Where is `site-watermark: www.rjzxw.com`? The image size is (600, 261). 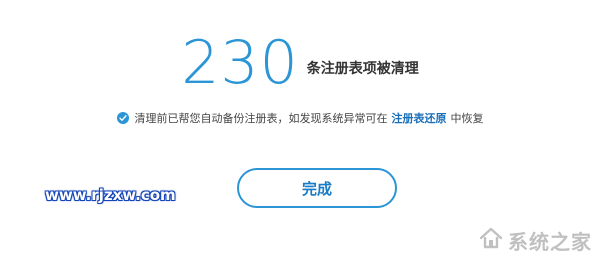
site-watermark: www.rjzxw.com is located at coordinates (110, 195).